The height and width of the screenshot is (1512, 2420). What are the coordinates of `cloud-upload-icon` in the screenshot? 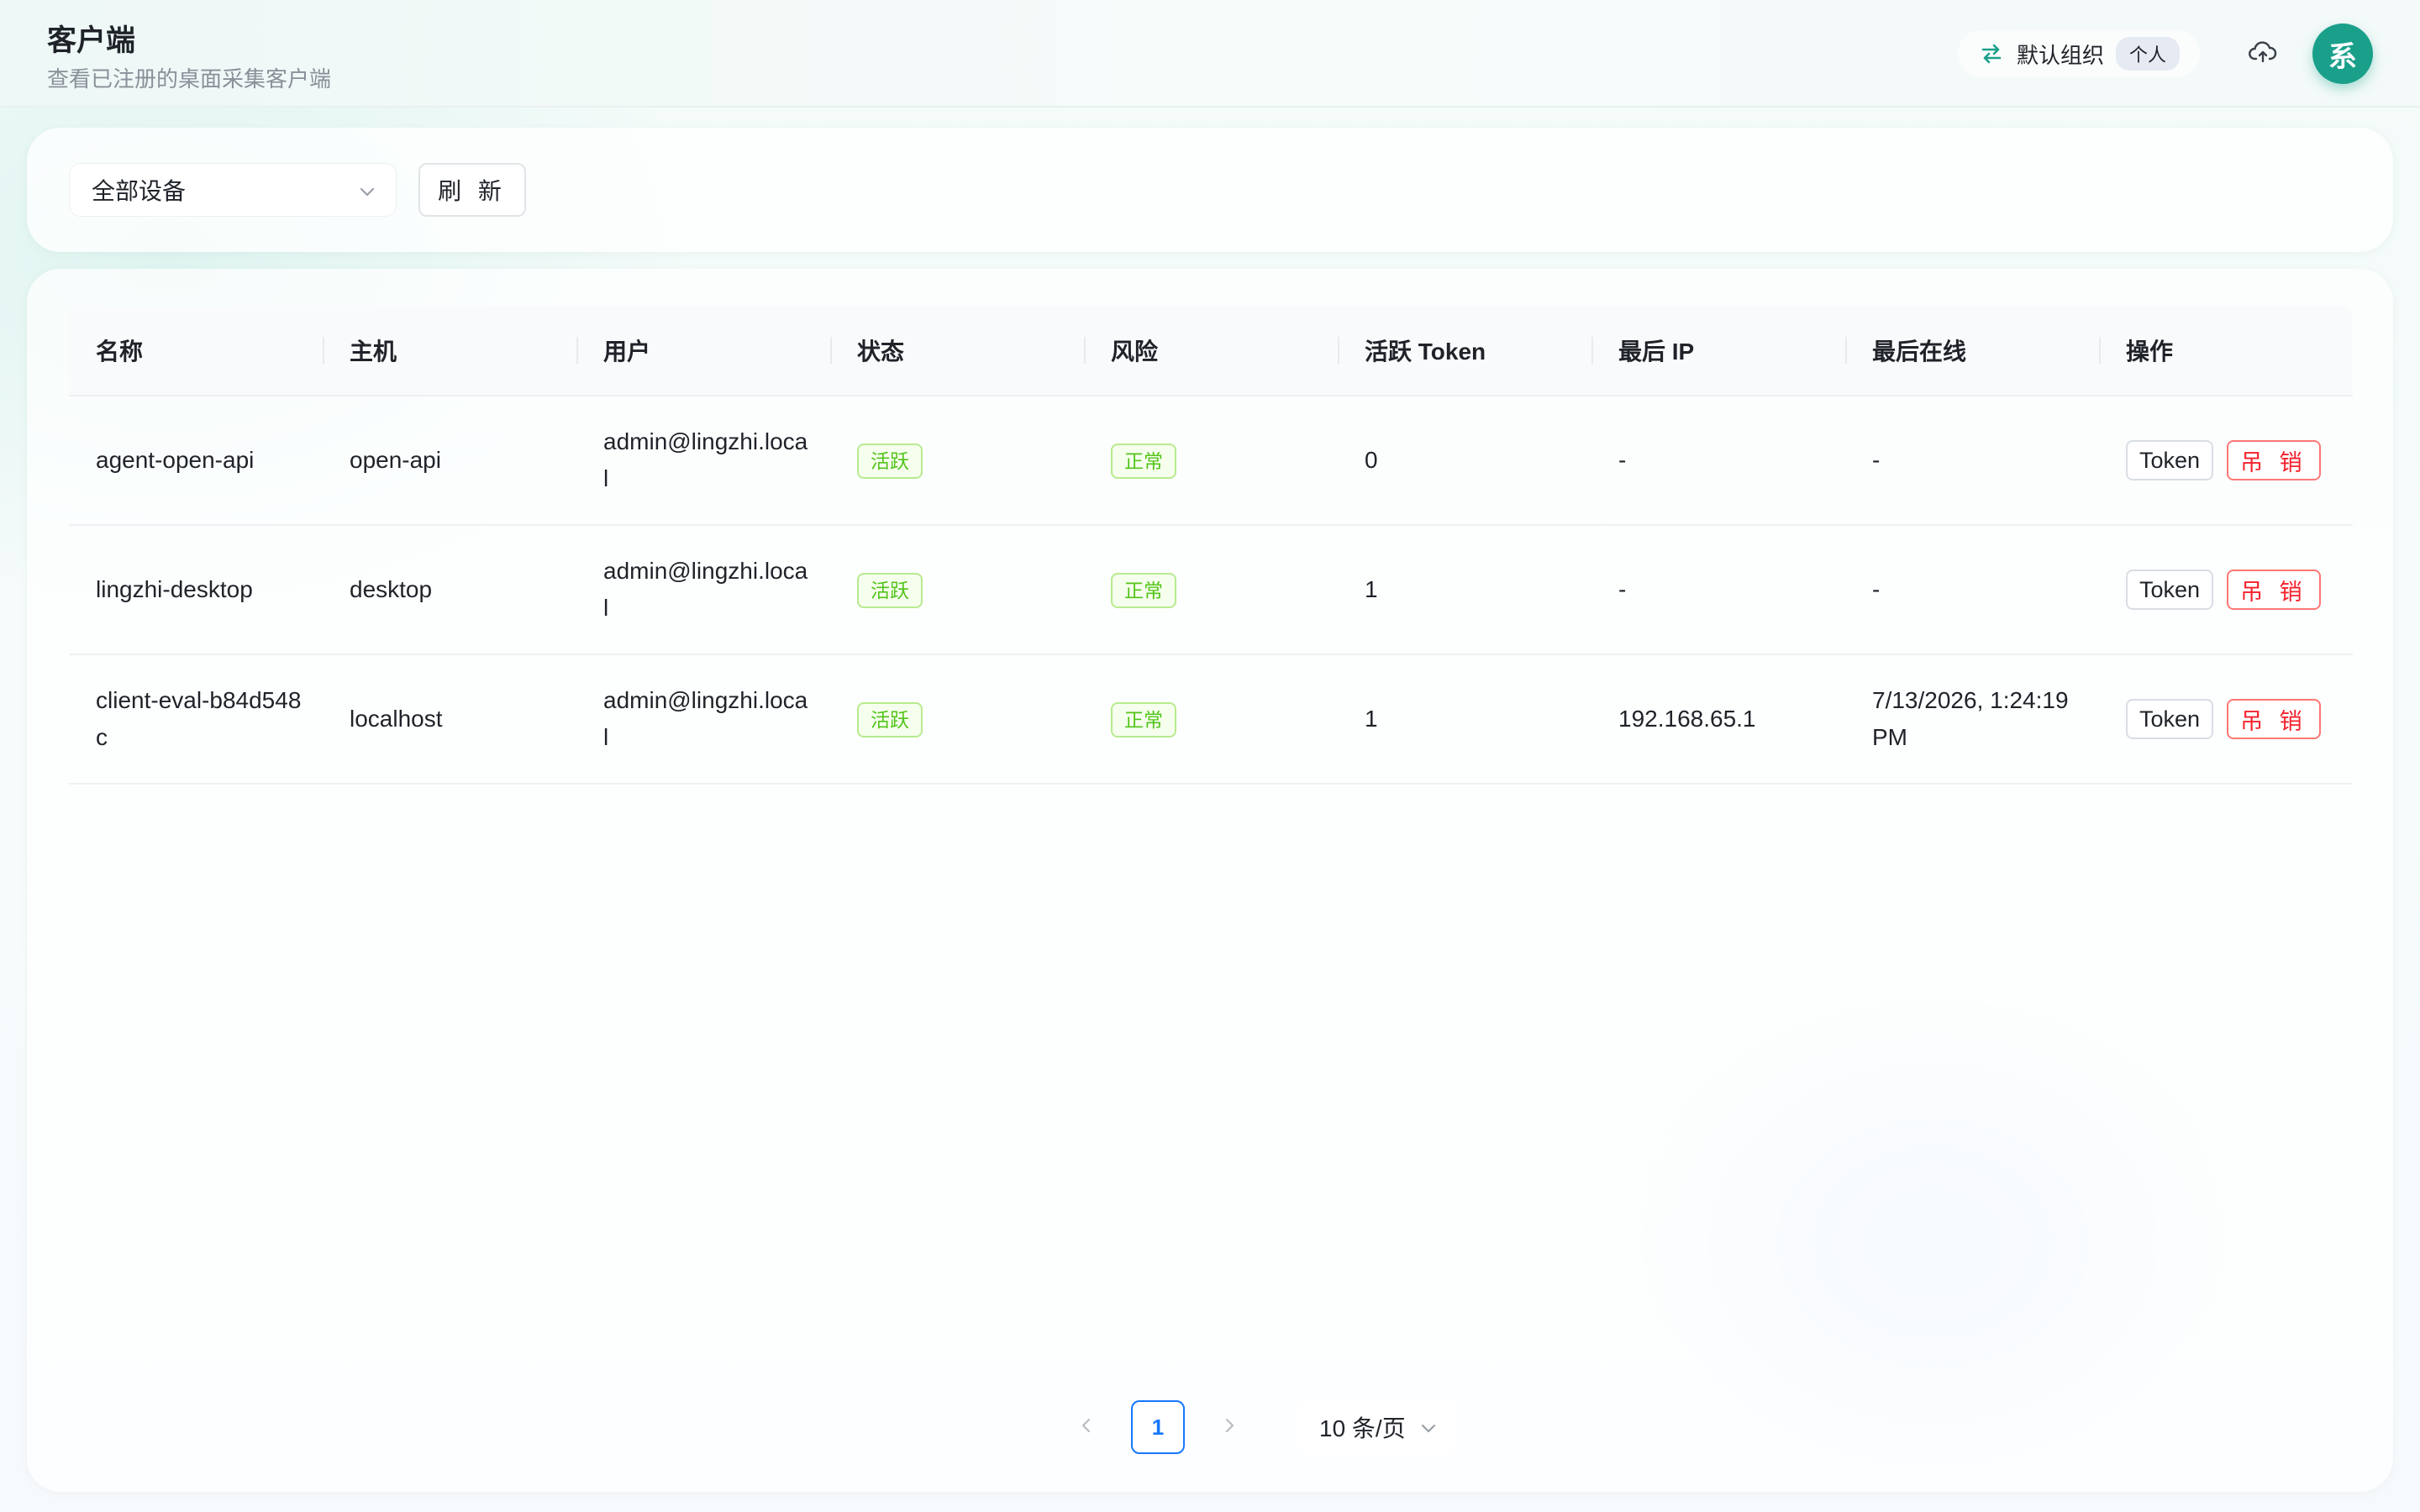 It's located at (2263, 54).